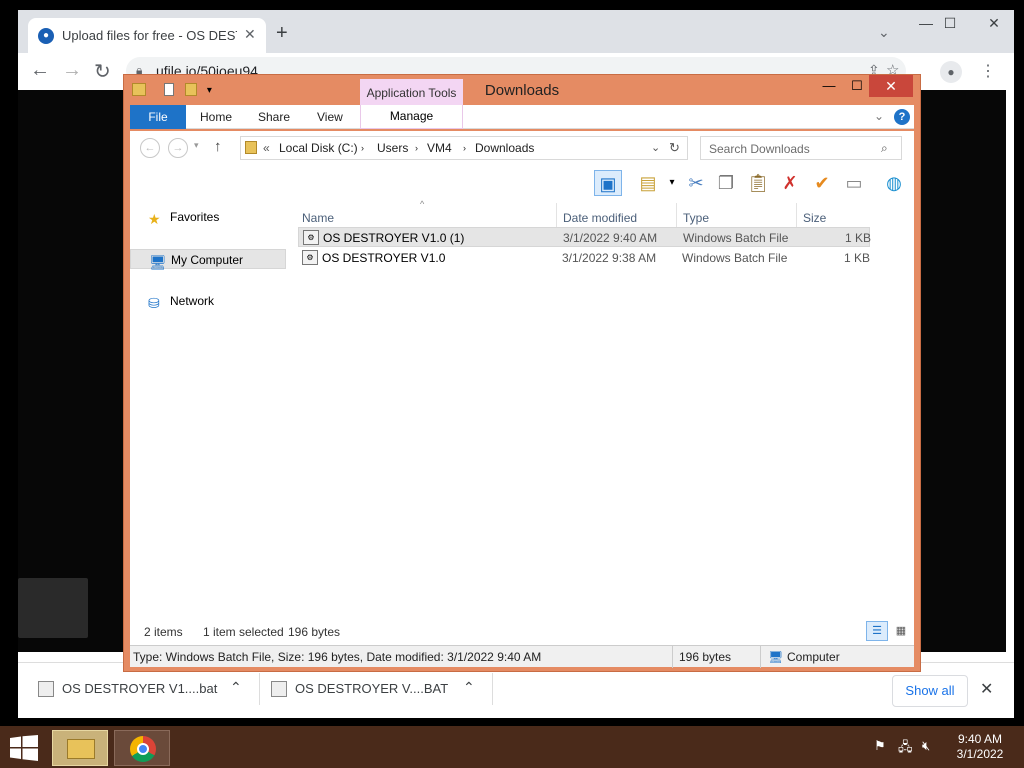  I want to click on profile-avatar-icon: ●, so click(951, 72).